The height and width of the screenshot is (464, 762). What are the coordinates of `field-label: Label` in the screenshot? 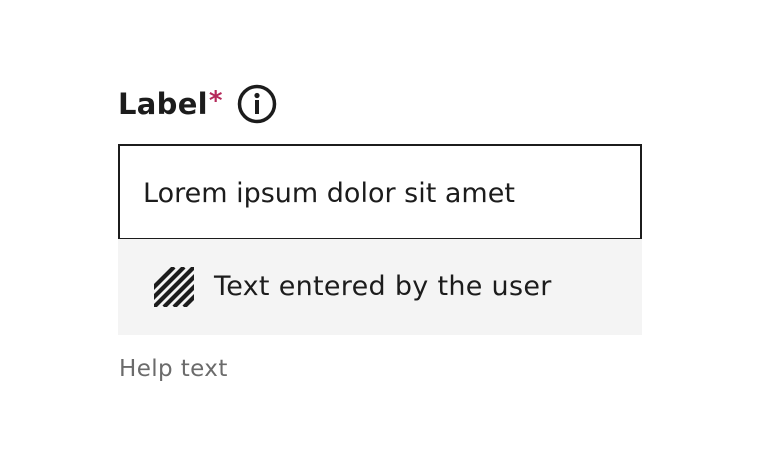 It's located at (163, 104).